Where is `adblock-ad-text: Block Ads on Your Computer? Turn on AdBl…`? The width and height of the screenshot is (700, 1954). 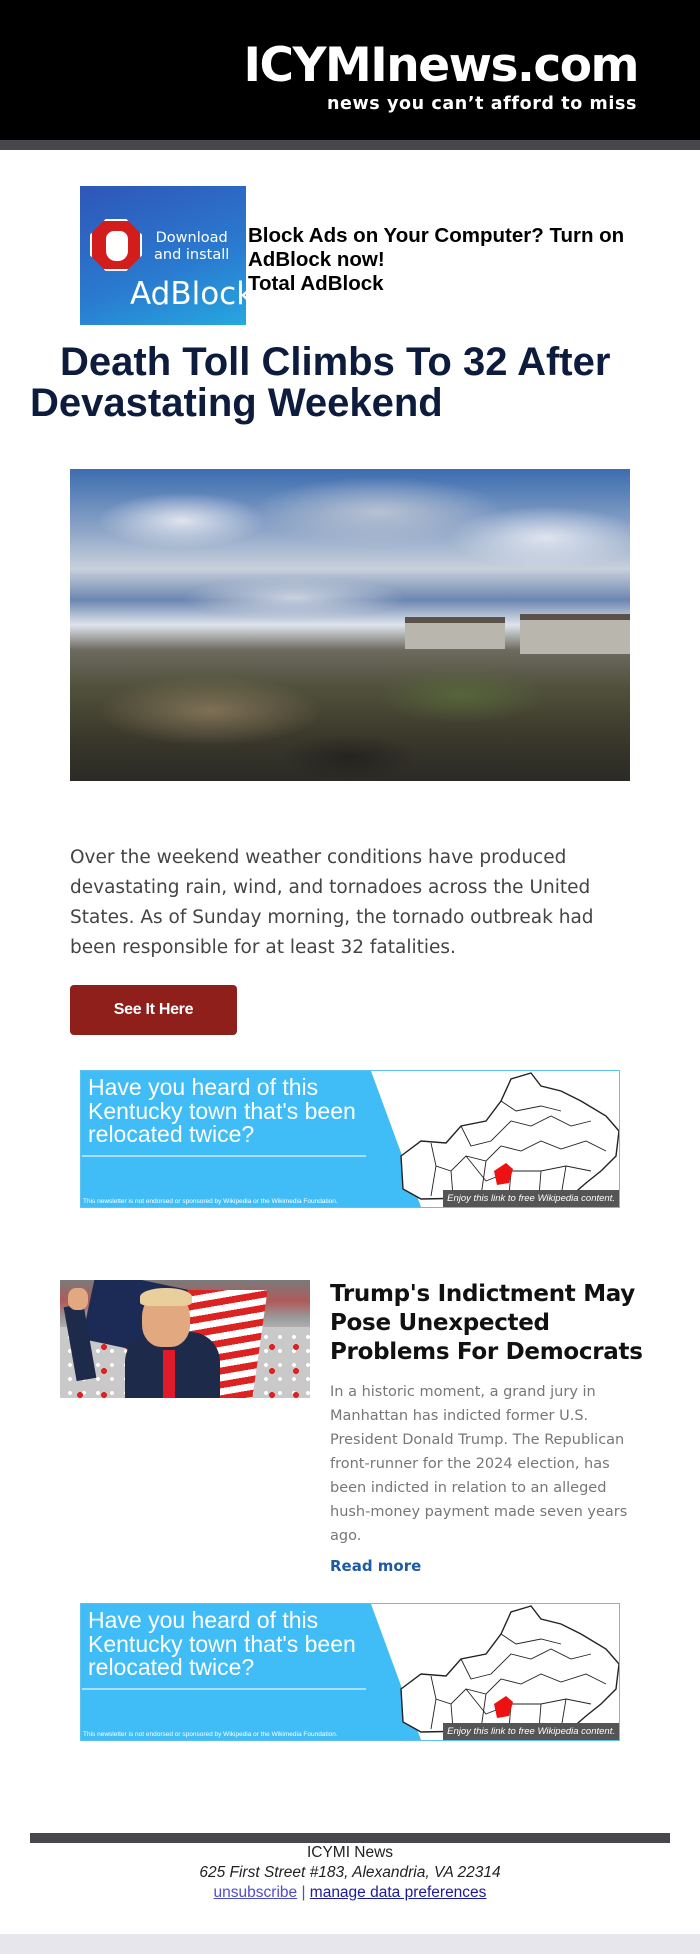
adblock-ad-text: Block Ads on Your Computer? Turn on AdBl… is located at coordinates (444, 256).